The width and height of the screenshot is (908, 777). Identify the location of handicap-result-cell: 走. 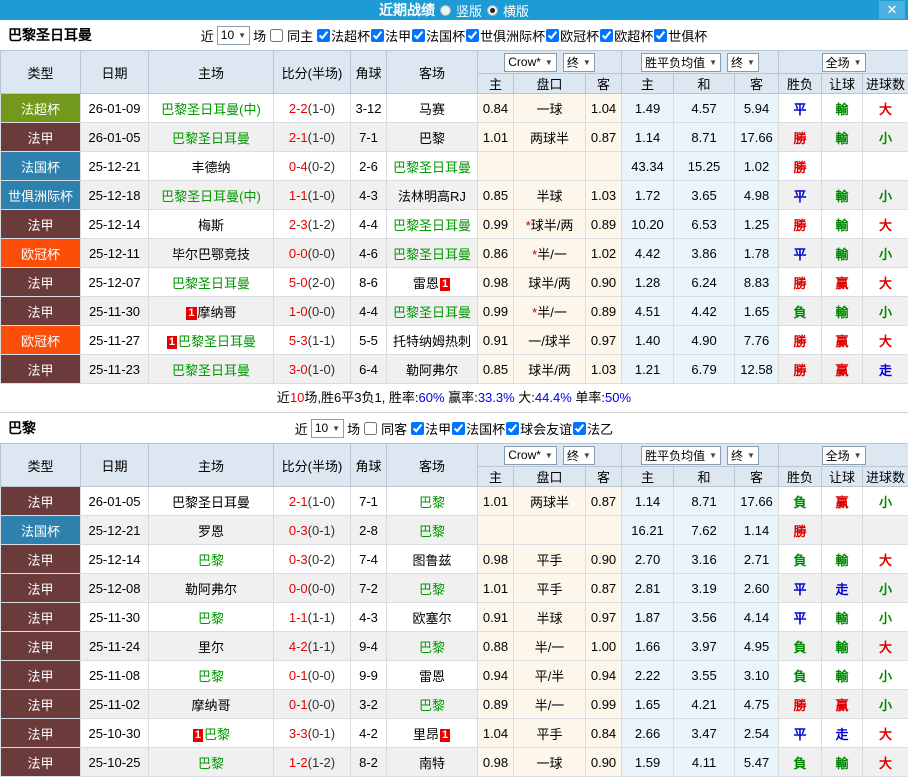
(842, 733).